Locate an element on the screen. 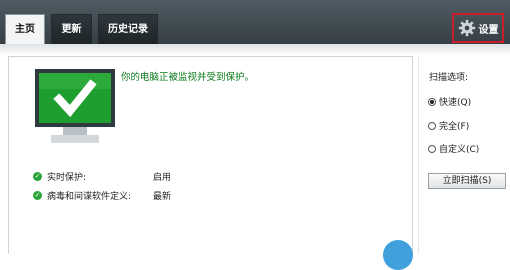 Image resolution: width=510 pixels, height=270 pixels. scan-custom-radio: 自定义(C) is located at coordinates (453, 148).